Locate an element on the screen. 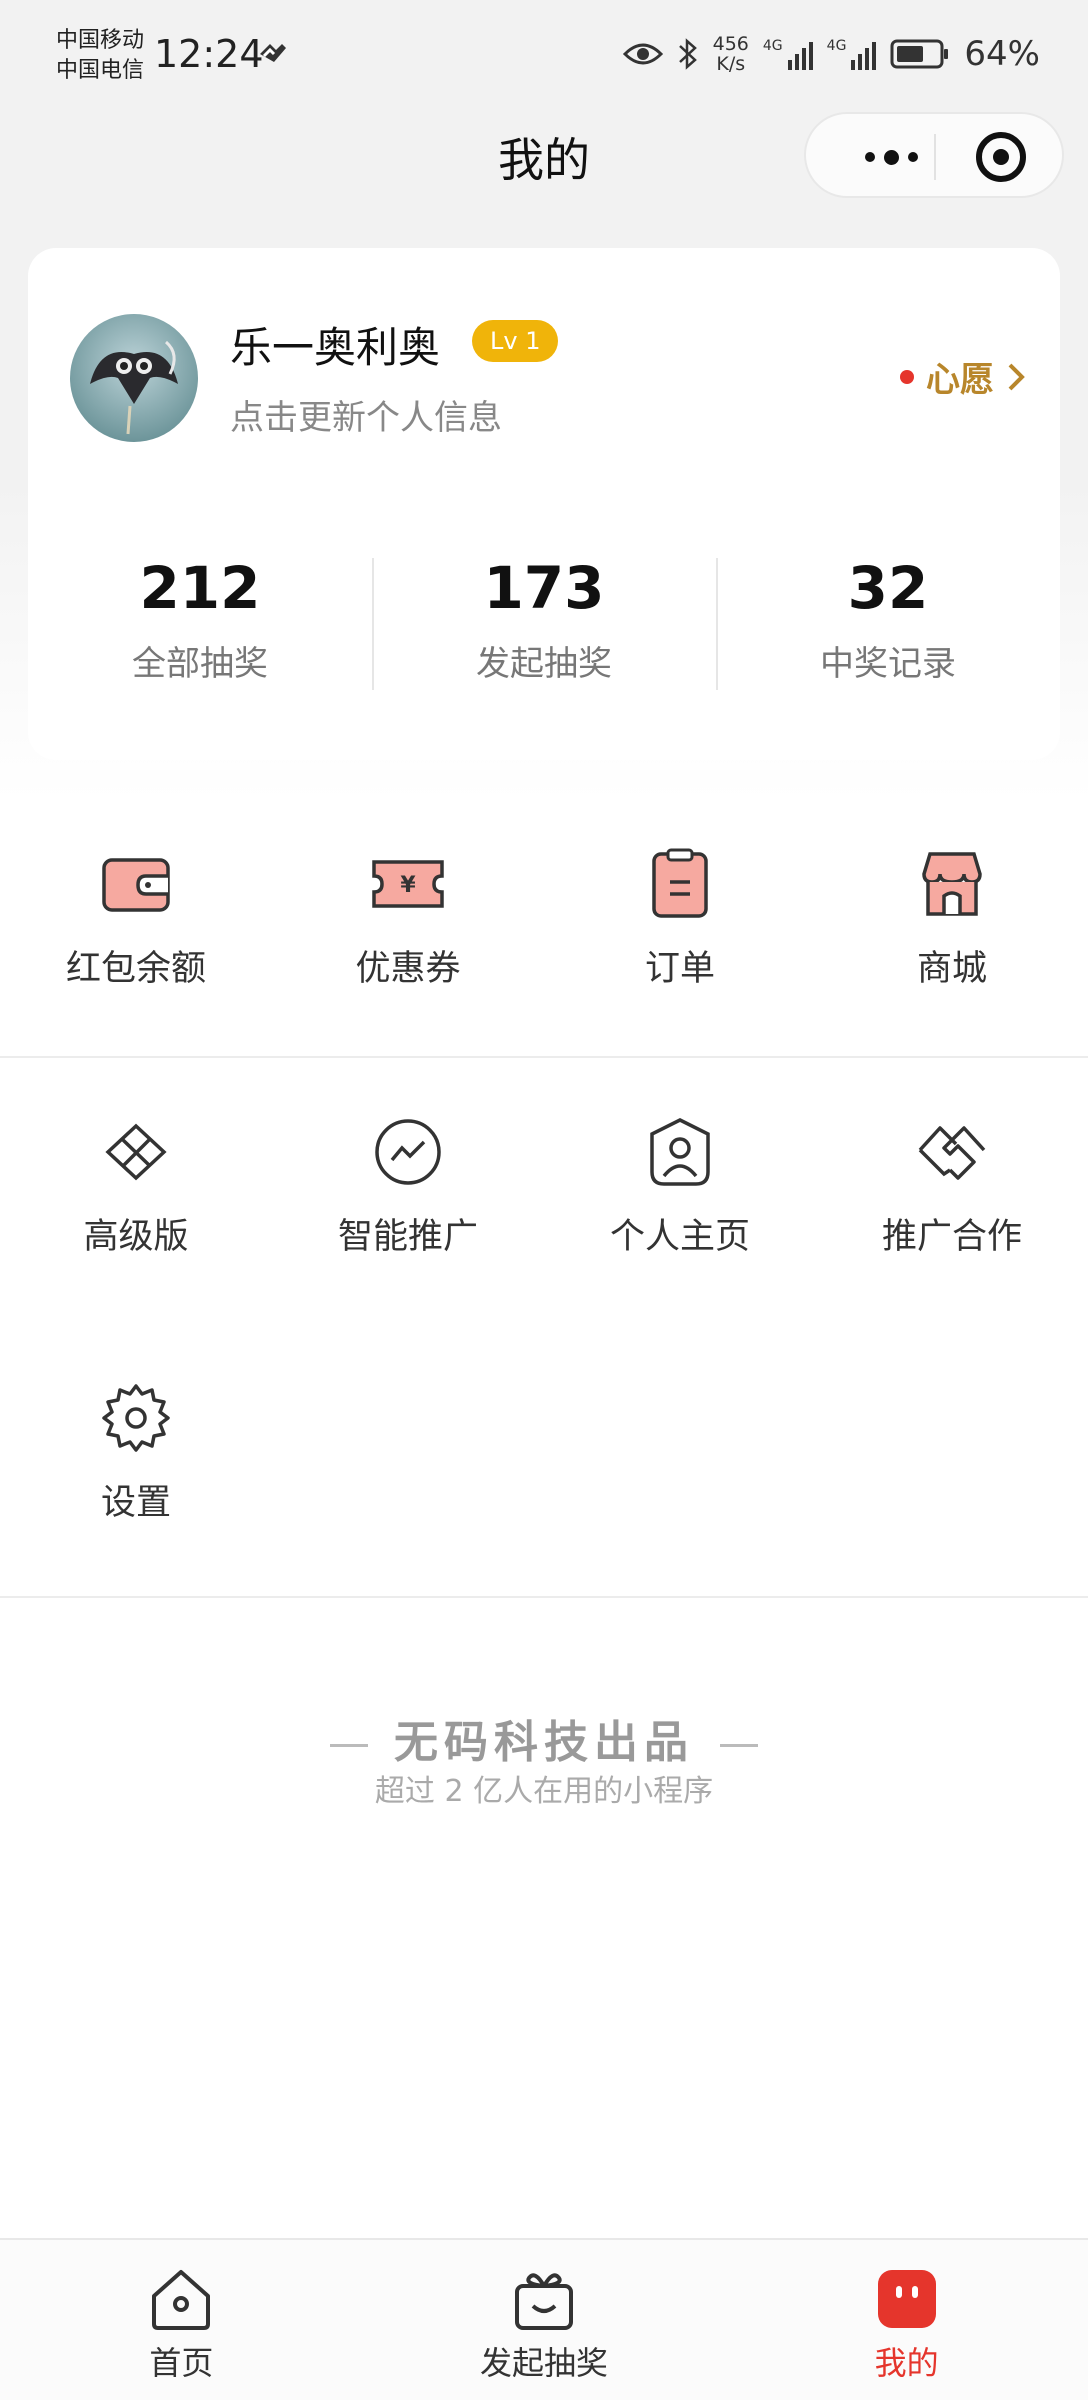 This screenshot has width=1088, height=2400. wish-list-button: 心愿 is located at coordinates (963, 376).